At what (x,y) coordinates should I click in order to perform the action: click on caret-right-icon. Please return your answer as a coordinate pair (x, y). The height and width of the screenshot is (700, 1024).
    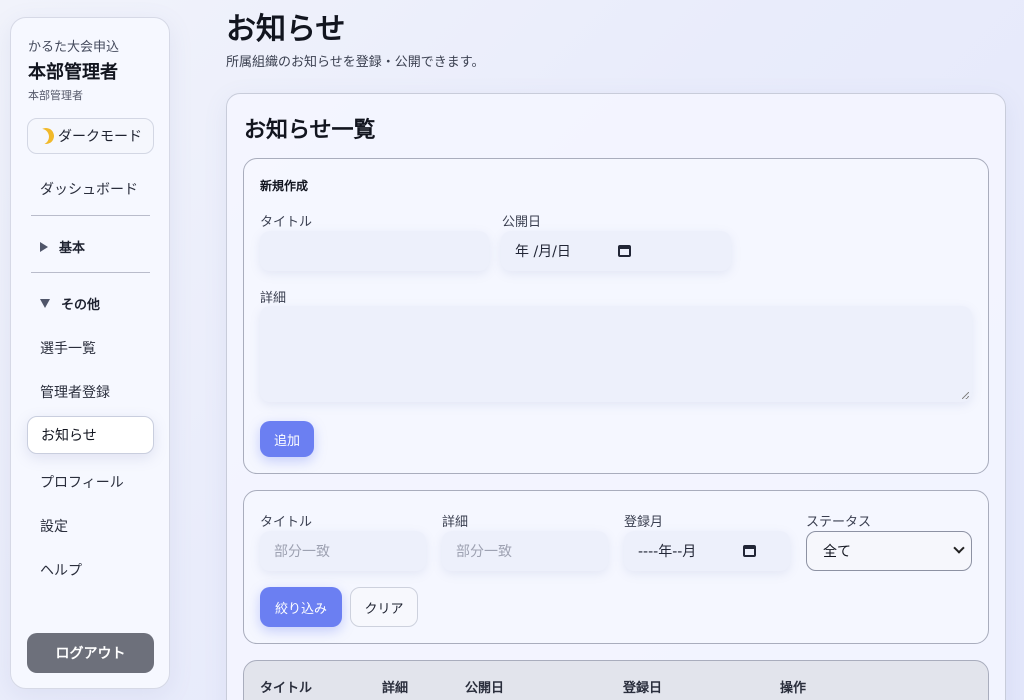
    Looking at the image, I should click on (44, 246).